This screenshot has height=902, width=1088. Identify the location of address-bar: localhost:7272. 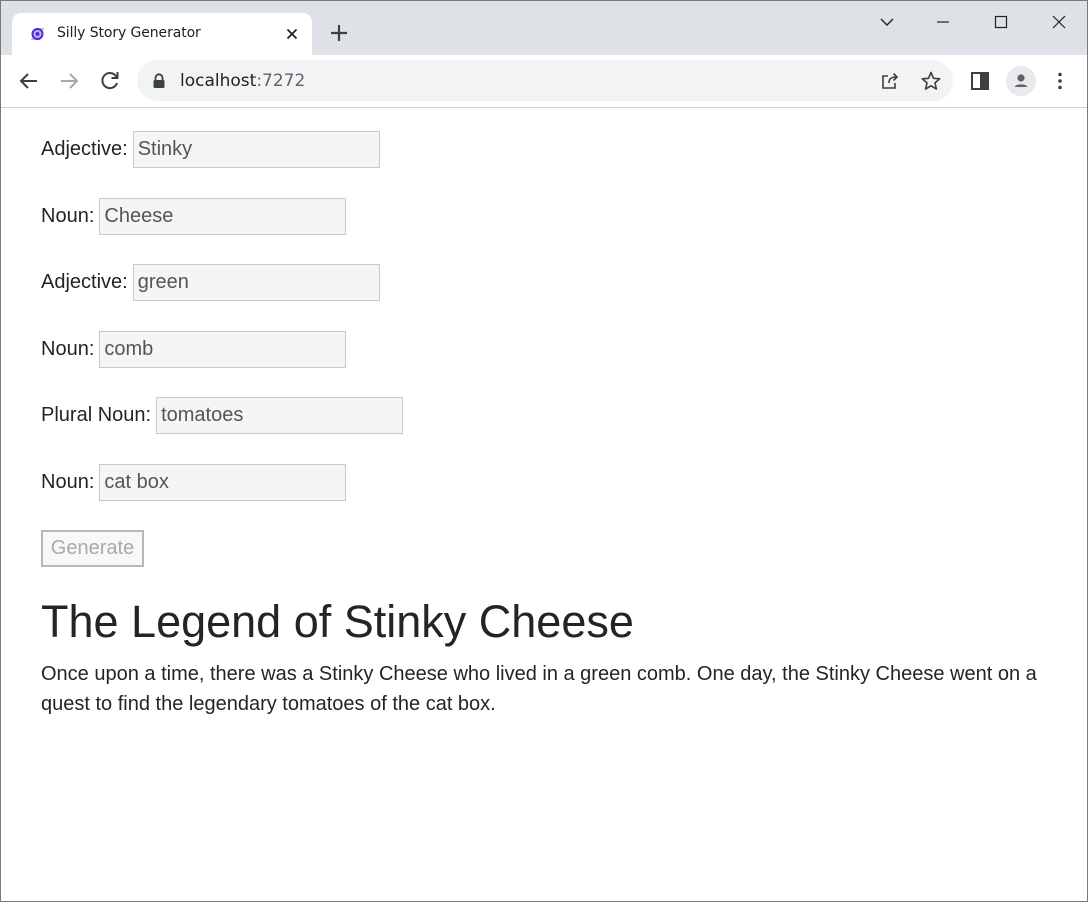
(545, 80).